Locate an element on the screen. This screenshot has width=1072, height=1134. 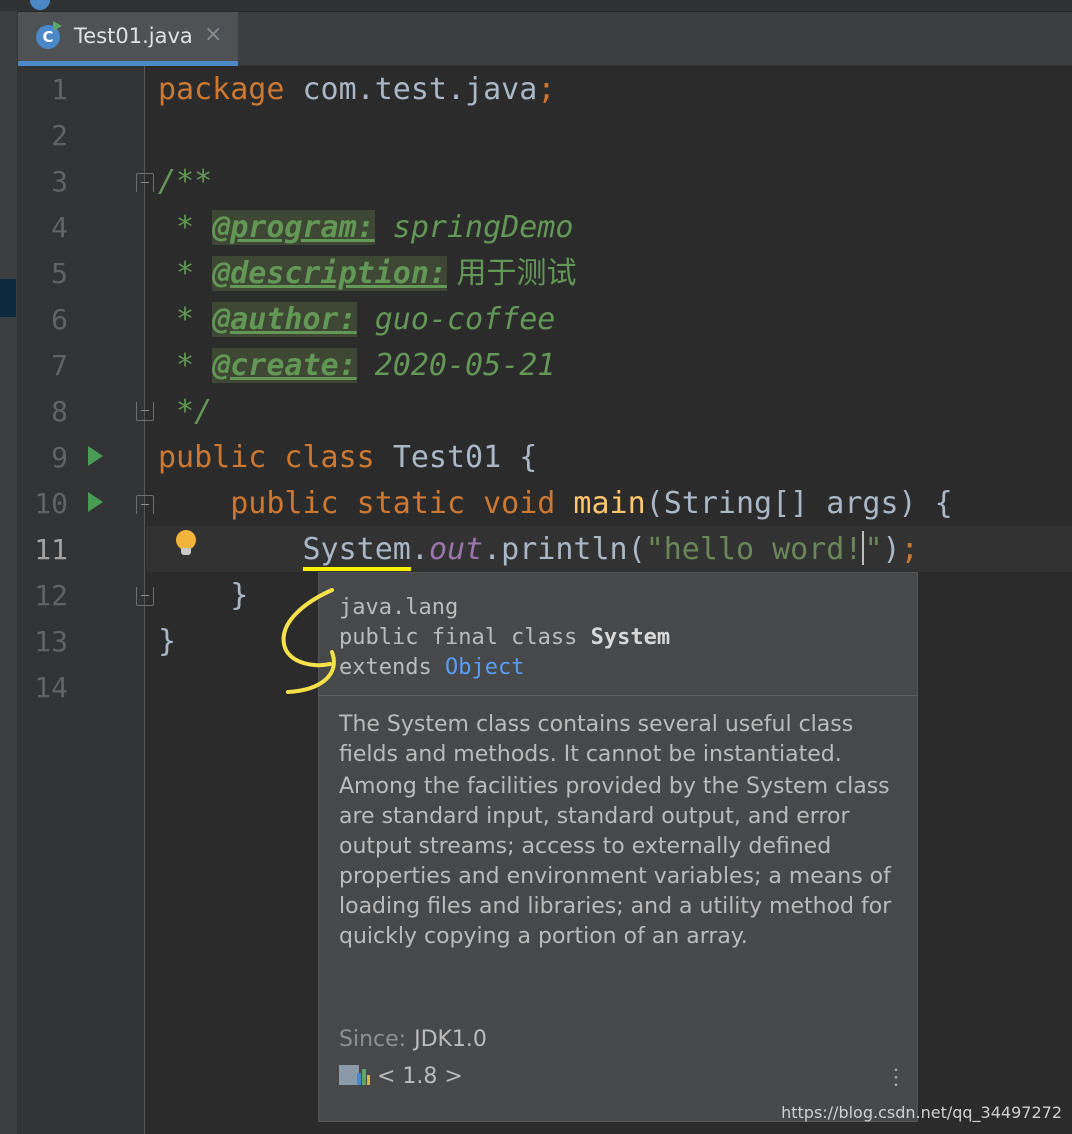
doc-value: 用于测试 is located at coordinates (512, 273).